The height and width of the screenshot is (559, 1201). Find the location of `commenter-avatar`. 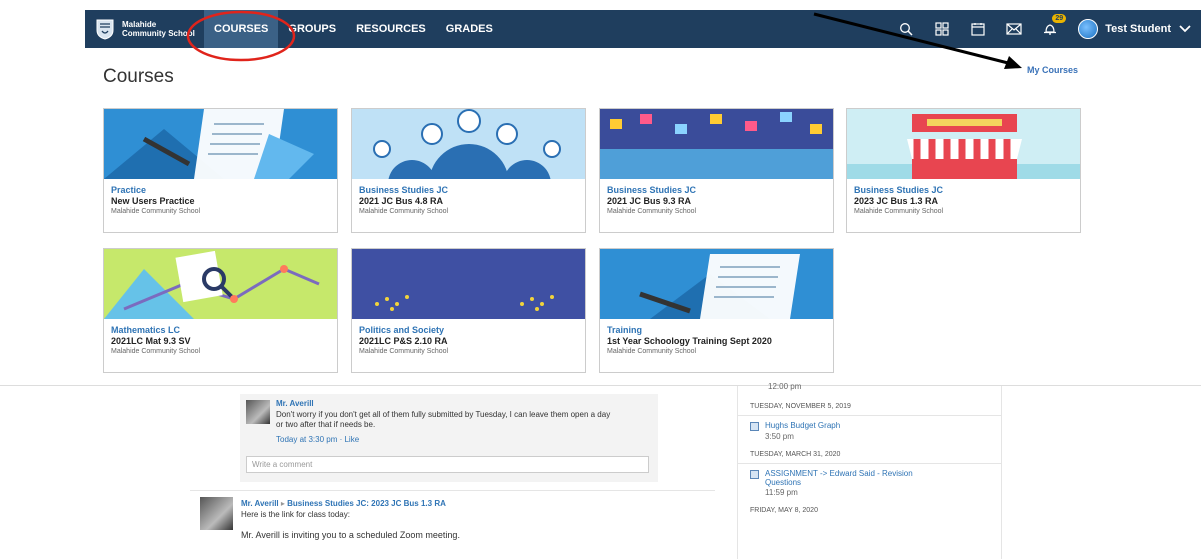

commenter-avatar is located at coordinates (258, 412).